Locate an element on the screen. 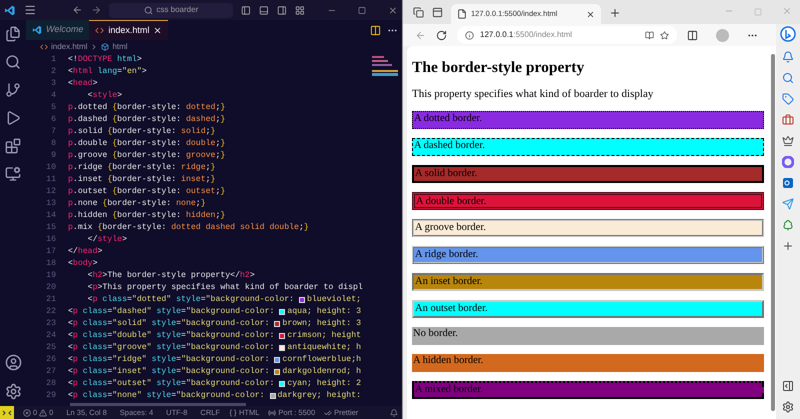  editor-tab: Welcome is located at coordinates (58, 30).